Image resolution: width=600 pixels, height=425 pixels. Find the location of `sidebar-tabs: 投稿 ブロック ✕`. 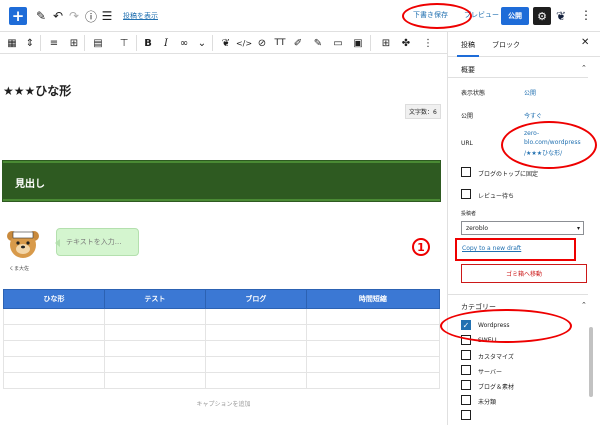

sidebar-tabs: 投稿 ブロック ✕ is located at coordinates (524, 44).